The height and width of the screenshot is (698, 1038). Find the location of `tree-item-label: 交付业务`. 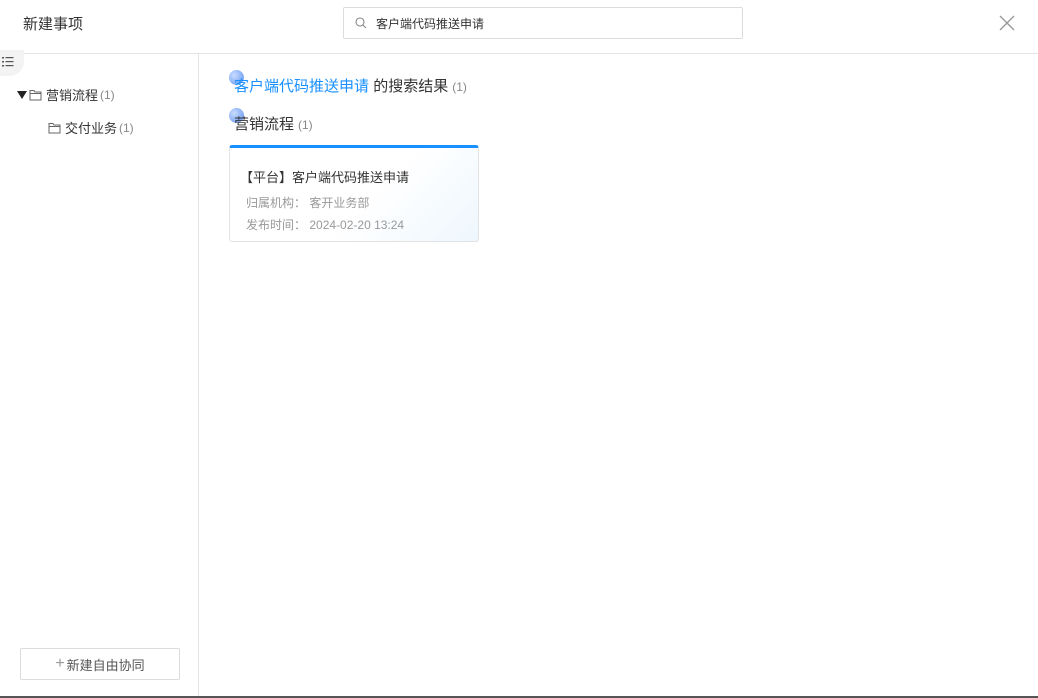

tree-item-label: 交付业务 is located at coordinates (91, 128).